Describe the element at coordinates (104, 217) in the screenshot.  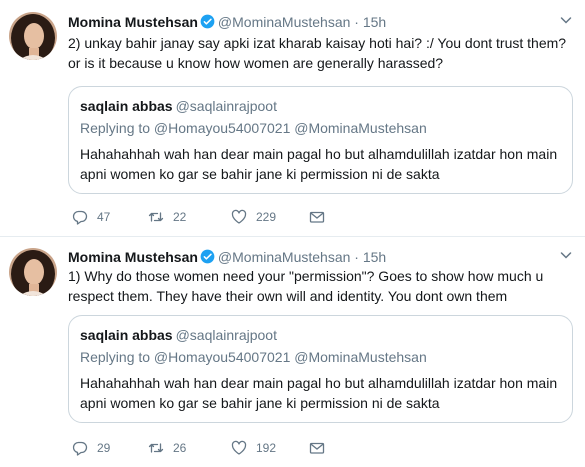
I see `reply-count: 47` at that location.